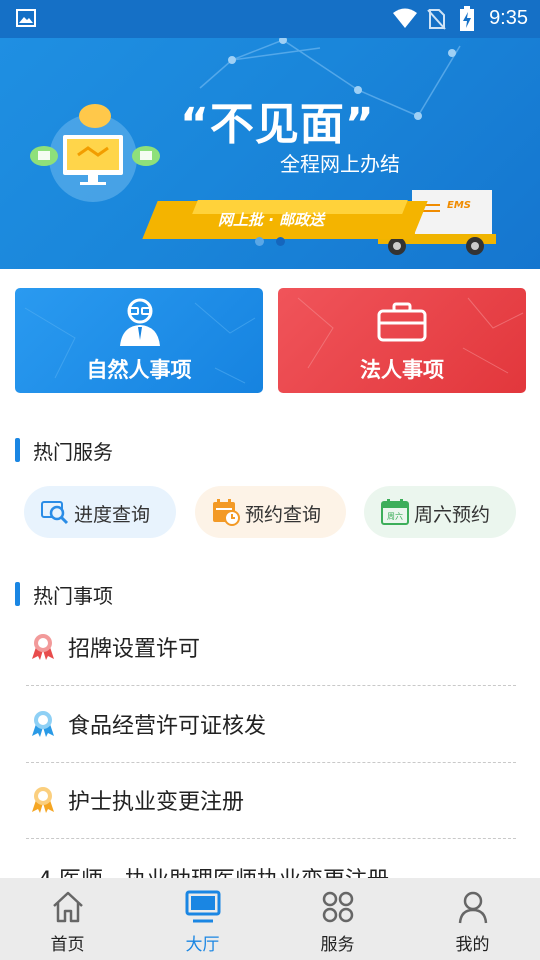 The width and height of the screenshot is (540, 960). What do you see at coordinates (43, 802) in the screenshot?
I see `medal-orange-icon` at bounding box center [43, 802].